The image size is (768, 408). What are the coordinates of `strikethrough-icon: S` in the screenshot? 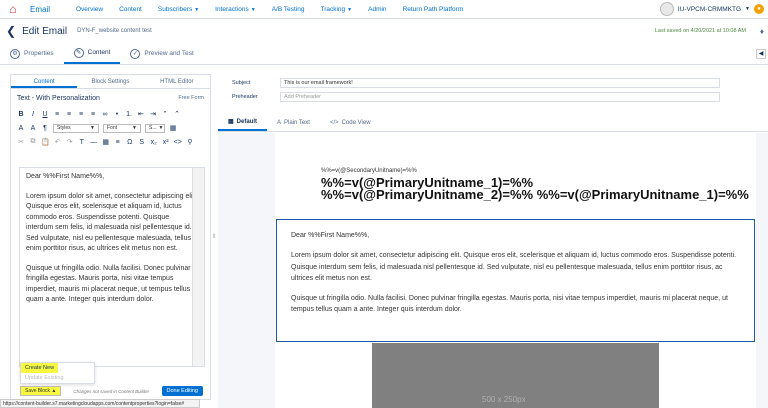 It's located at (142, 142).